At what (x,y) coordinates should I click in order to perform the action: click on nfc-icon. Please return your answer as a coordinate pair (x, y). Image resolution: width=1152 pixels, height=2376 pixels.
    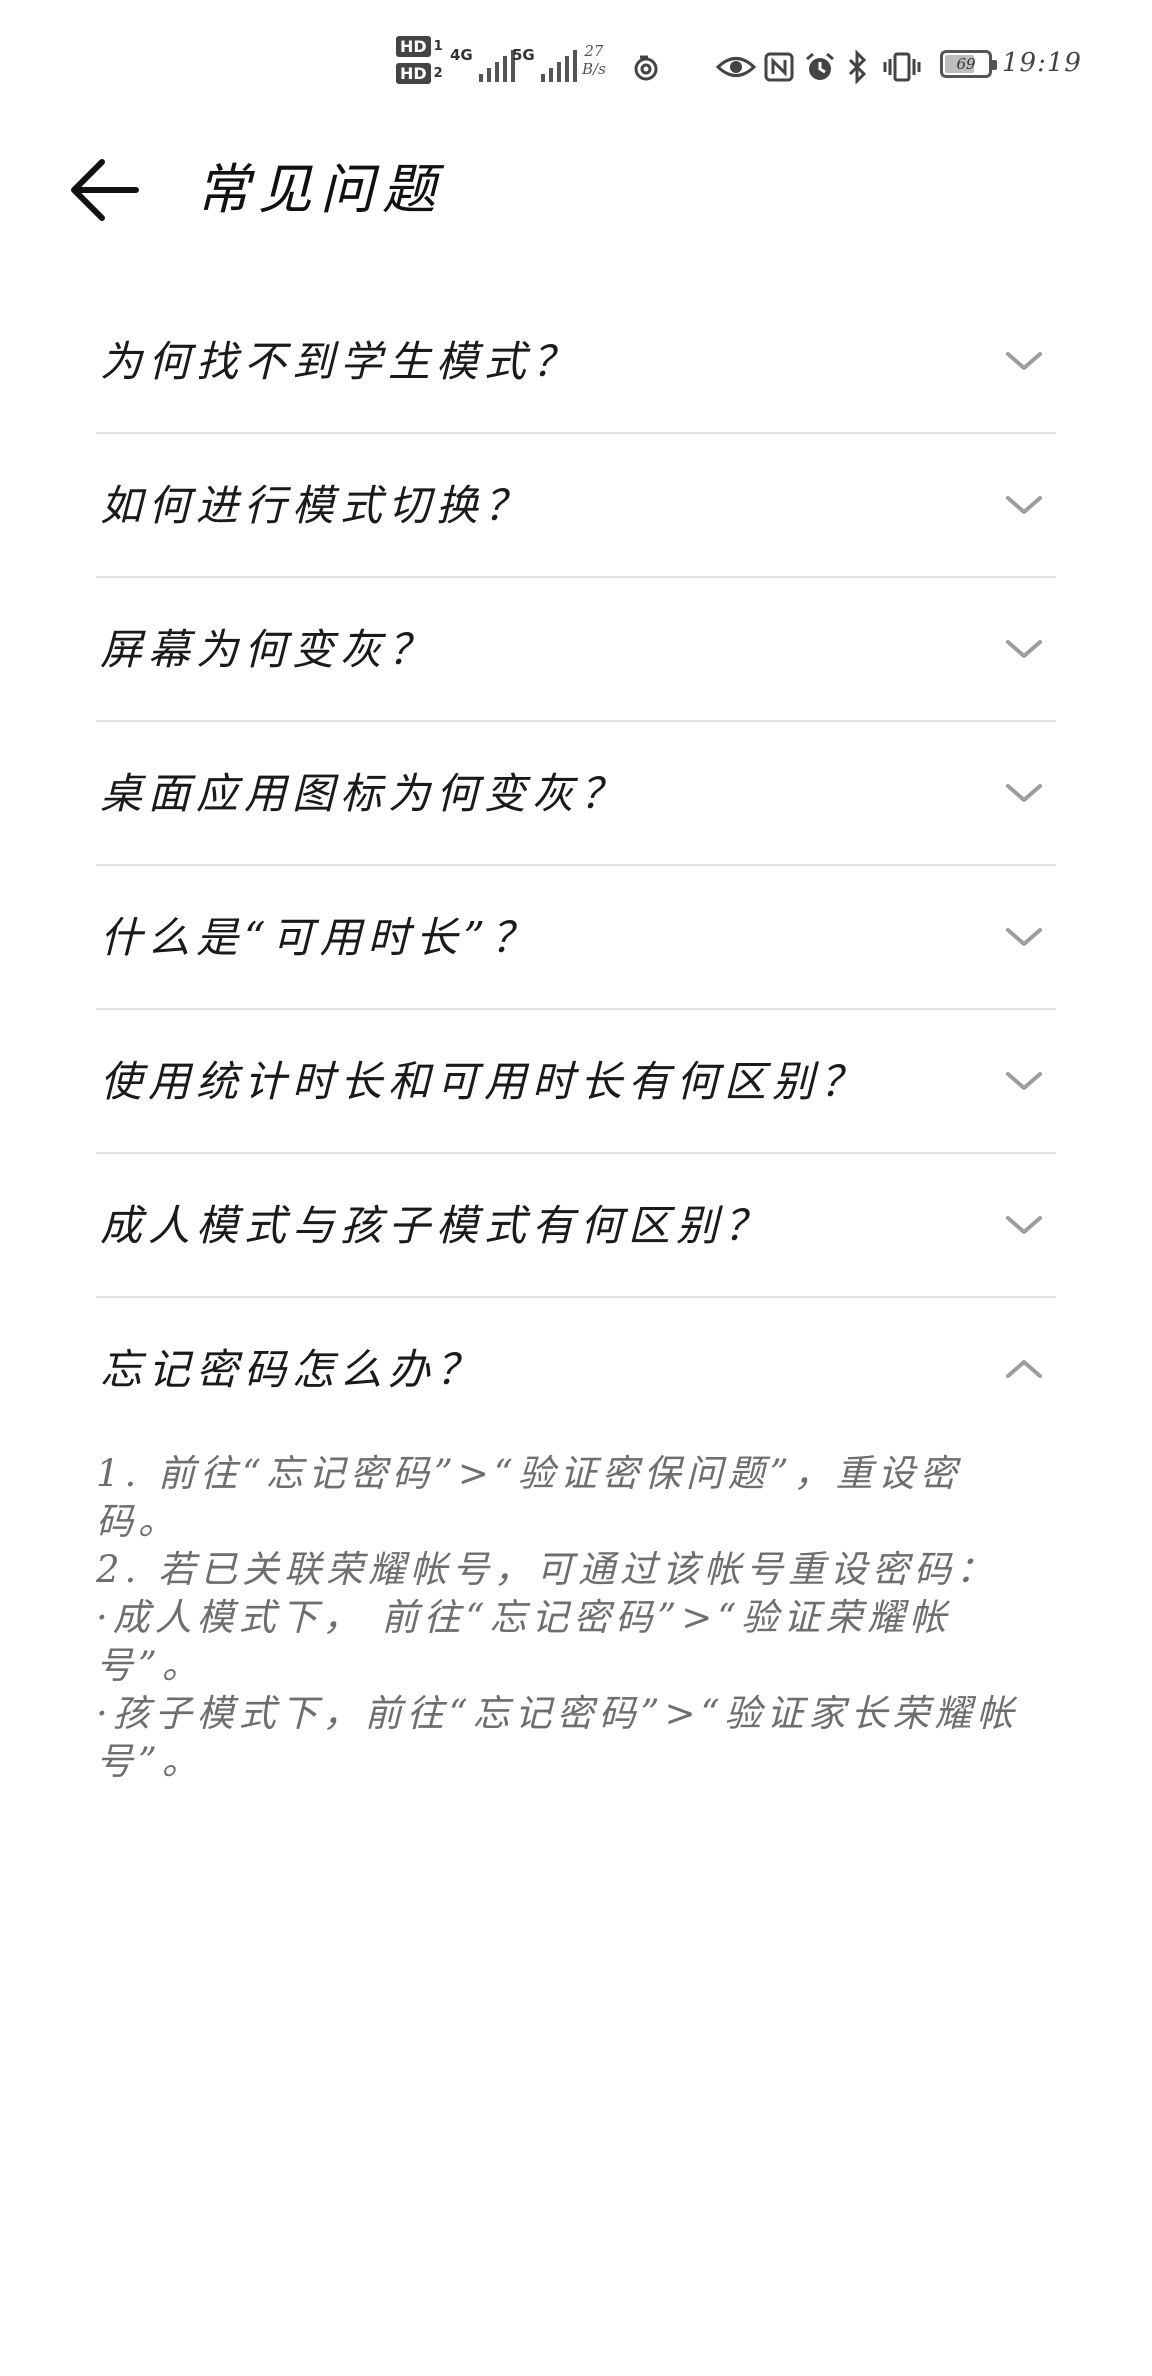
    Looking at the image, I should click on (779, 67).